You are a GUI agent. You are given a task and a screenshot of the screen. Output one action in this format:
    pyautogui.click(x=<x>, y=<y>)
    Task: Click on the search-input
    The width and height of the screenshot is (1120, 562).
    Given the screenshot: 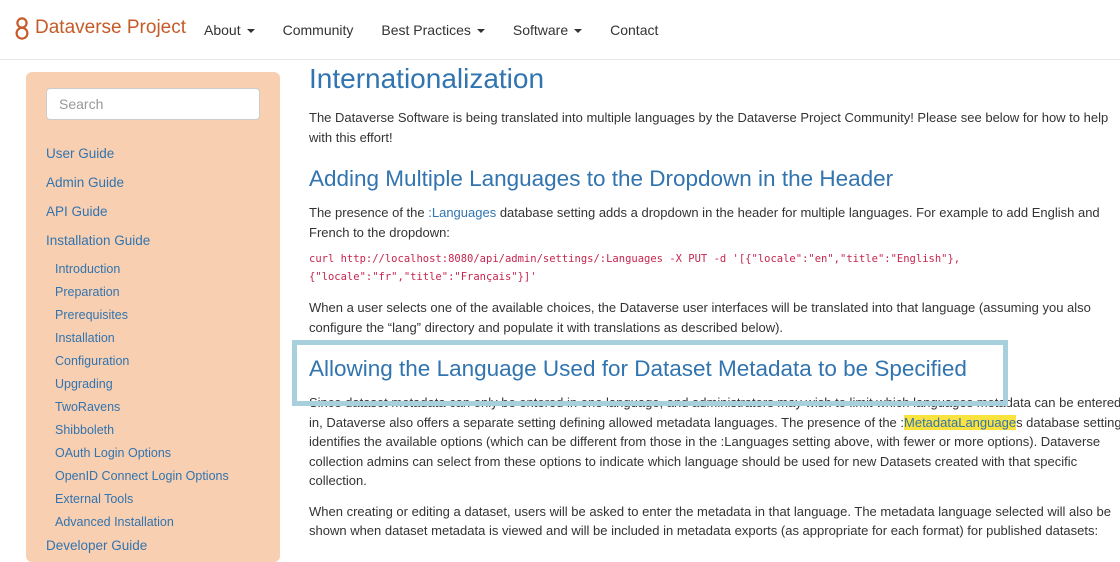 What is the action you would take?
    pyautogui.click(x=153, y=104)
    